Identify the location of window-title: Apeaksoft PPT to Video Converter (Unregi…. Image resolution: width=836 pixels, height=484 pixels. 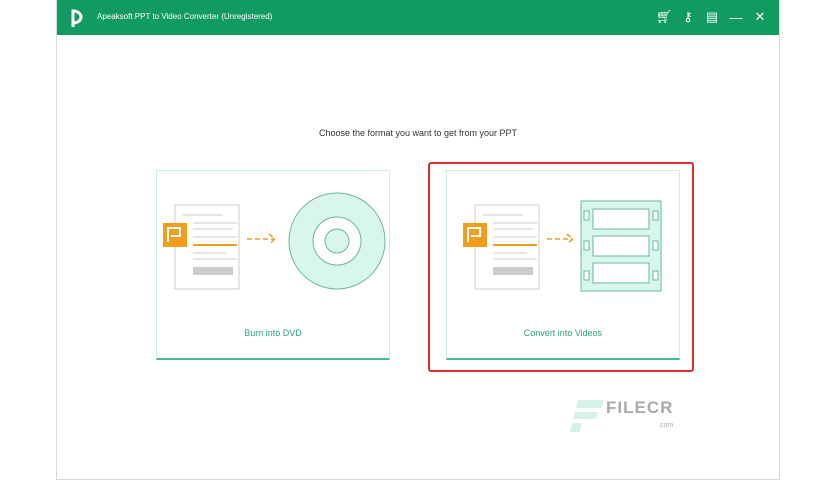
(185, 16).